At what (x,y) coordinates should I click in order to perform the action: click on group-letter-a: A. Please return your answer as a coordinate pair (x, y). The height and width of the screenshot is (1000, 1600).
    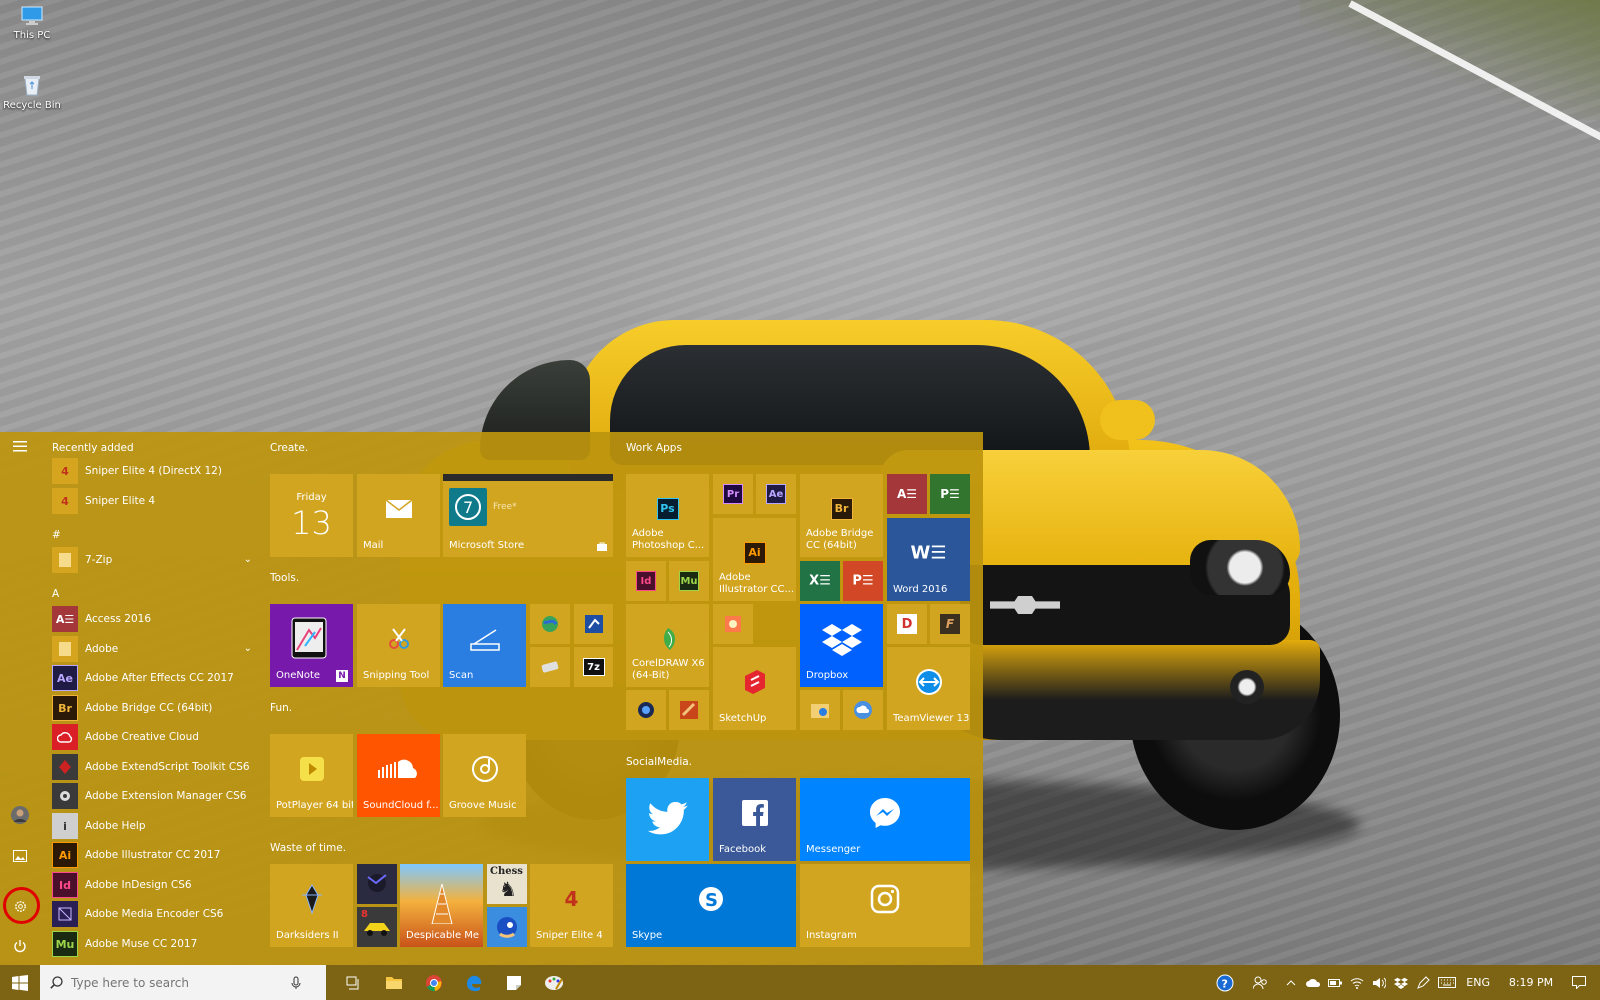
    Looking at the image, I should click on (55, 594).